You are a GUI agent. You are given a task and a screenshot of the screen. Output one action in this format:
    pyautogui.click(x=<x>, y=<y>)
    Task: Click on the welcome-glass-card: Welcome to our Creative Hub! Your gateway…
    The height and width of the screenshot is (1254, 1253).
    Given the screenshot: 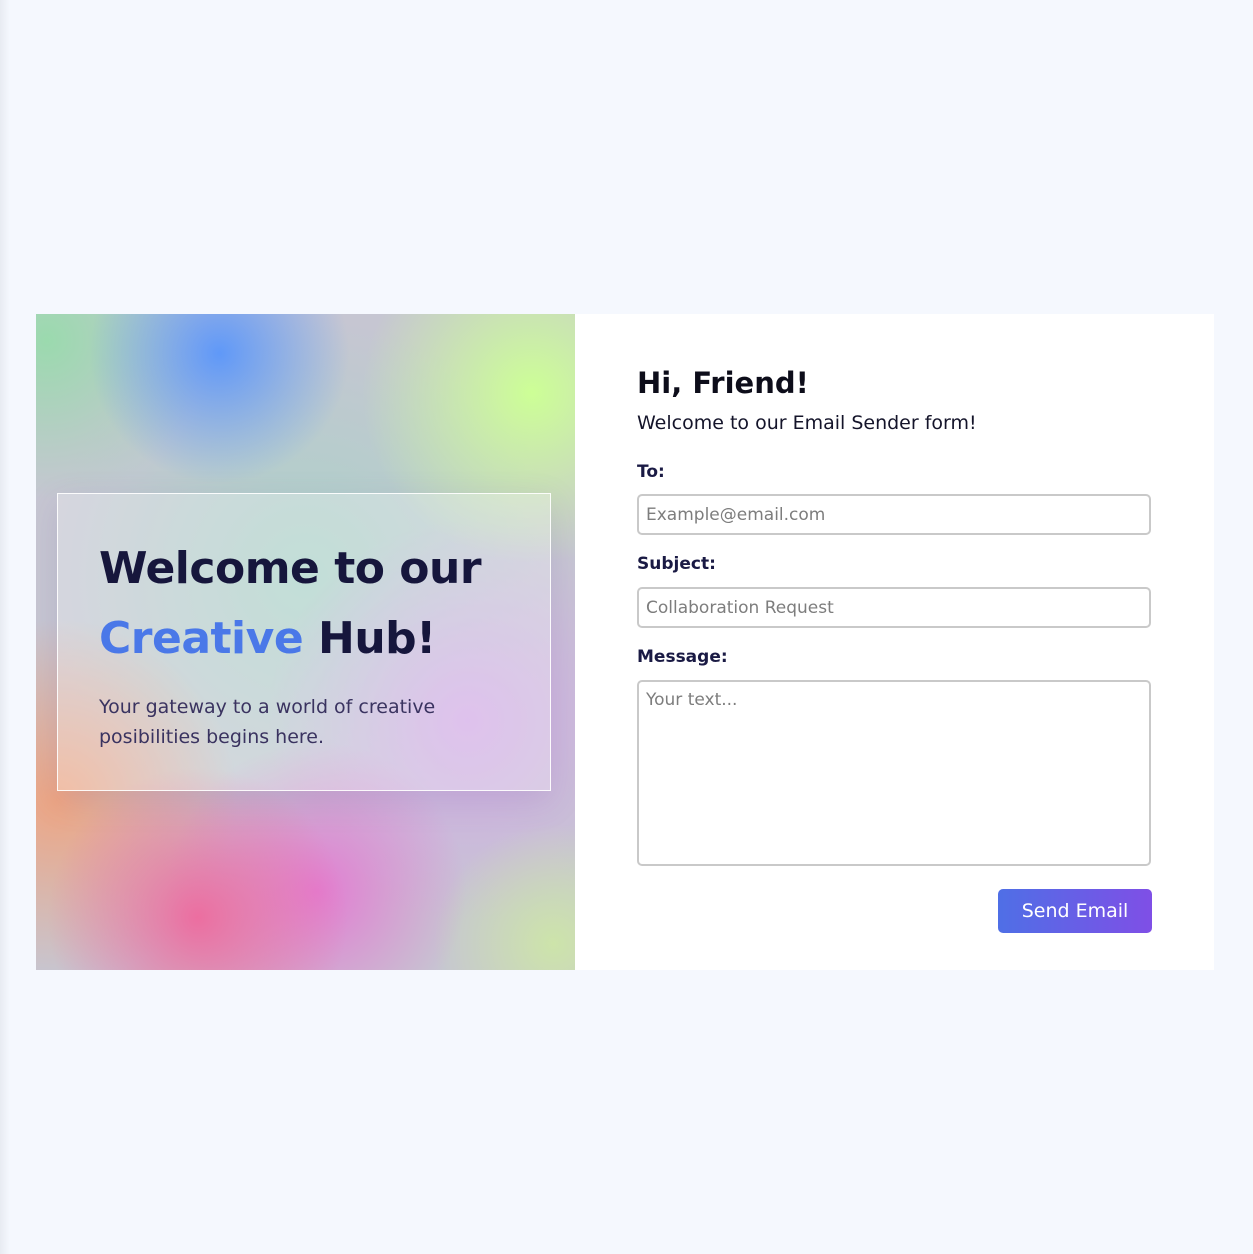 What is the action you would take?
    pyautogui.click(x=304, y=642)
    